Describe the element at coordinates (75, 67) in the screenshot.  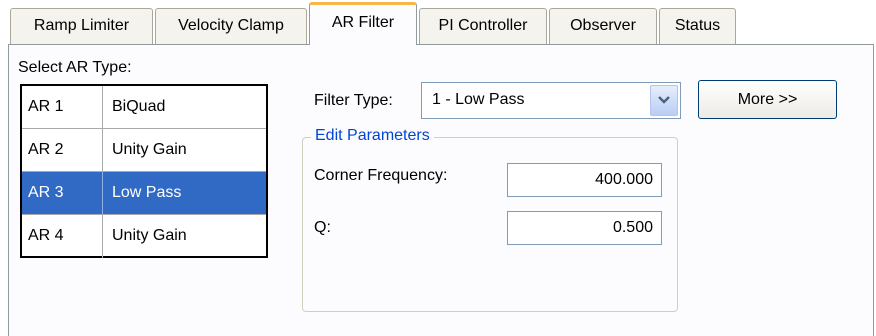
I see `select-ar-type-label: Select AR Type:` at that location.